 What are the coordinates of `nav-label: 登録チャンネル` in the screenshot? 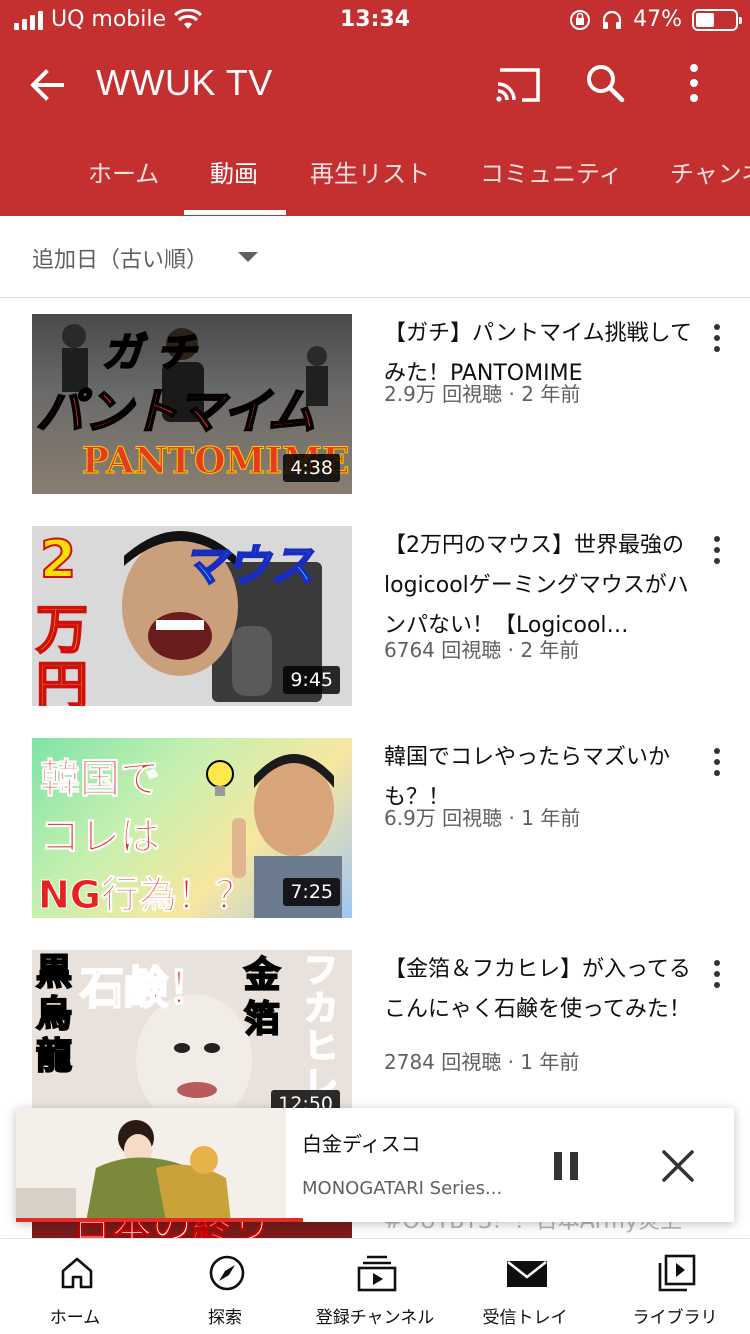 It's located at (375, 1318).